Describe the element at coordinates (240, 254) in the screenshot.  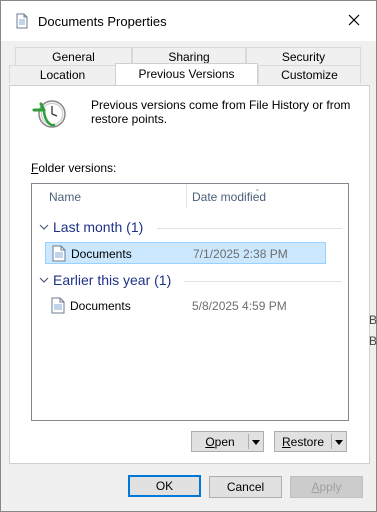
I see `version-date: 7/1/2025 2:38 PM` at that location.